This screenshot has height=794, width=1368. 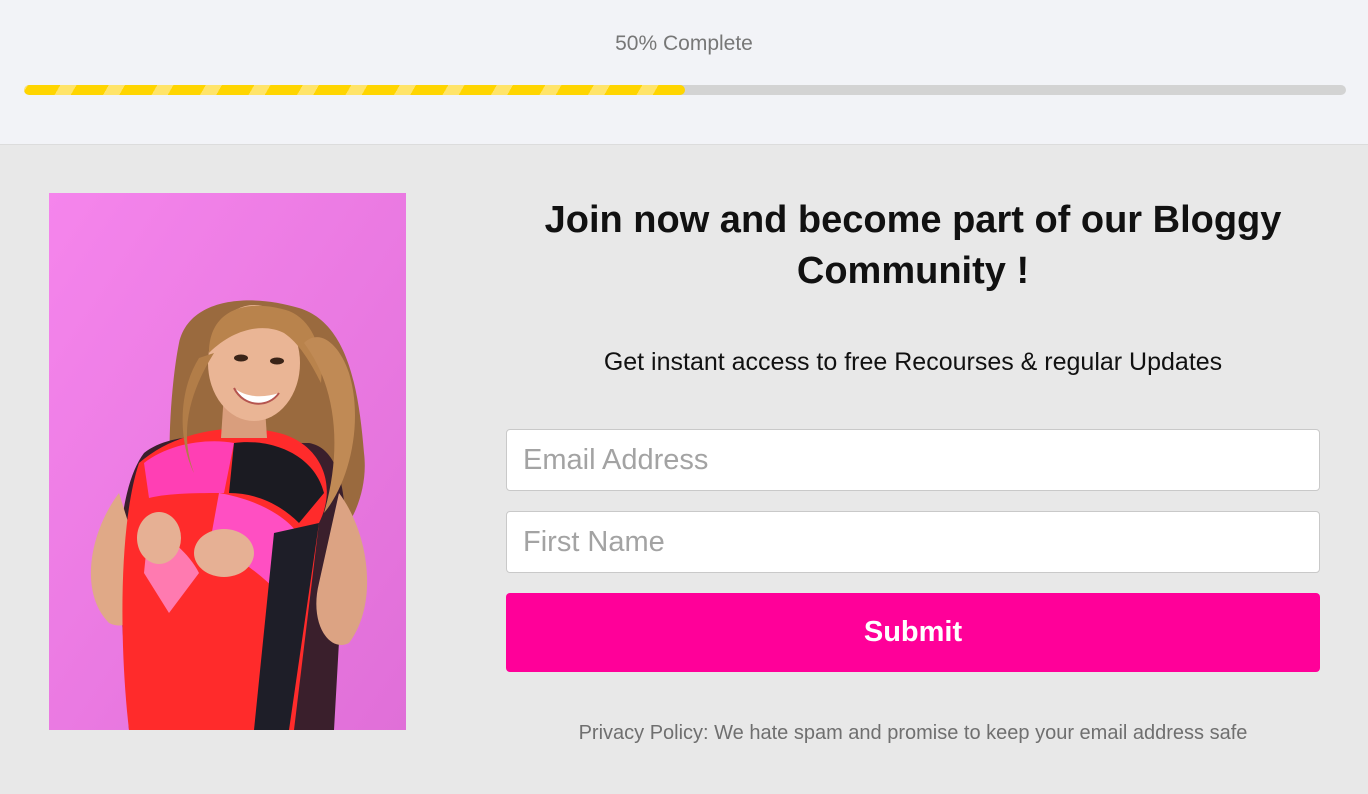 What do you see at coordinates (354, 90) in the screenshot?
I see `progress-bar-fill` at bounding box center [354, 90].